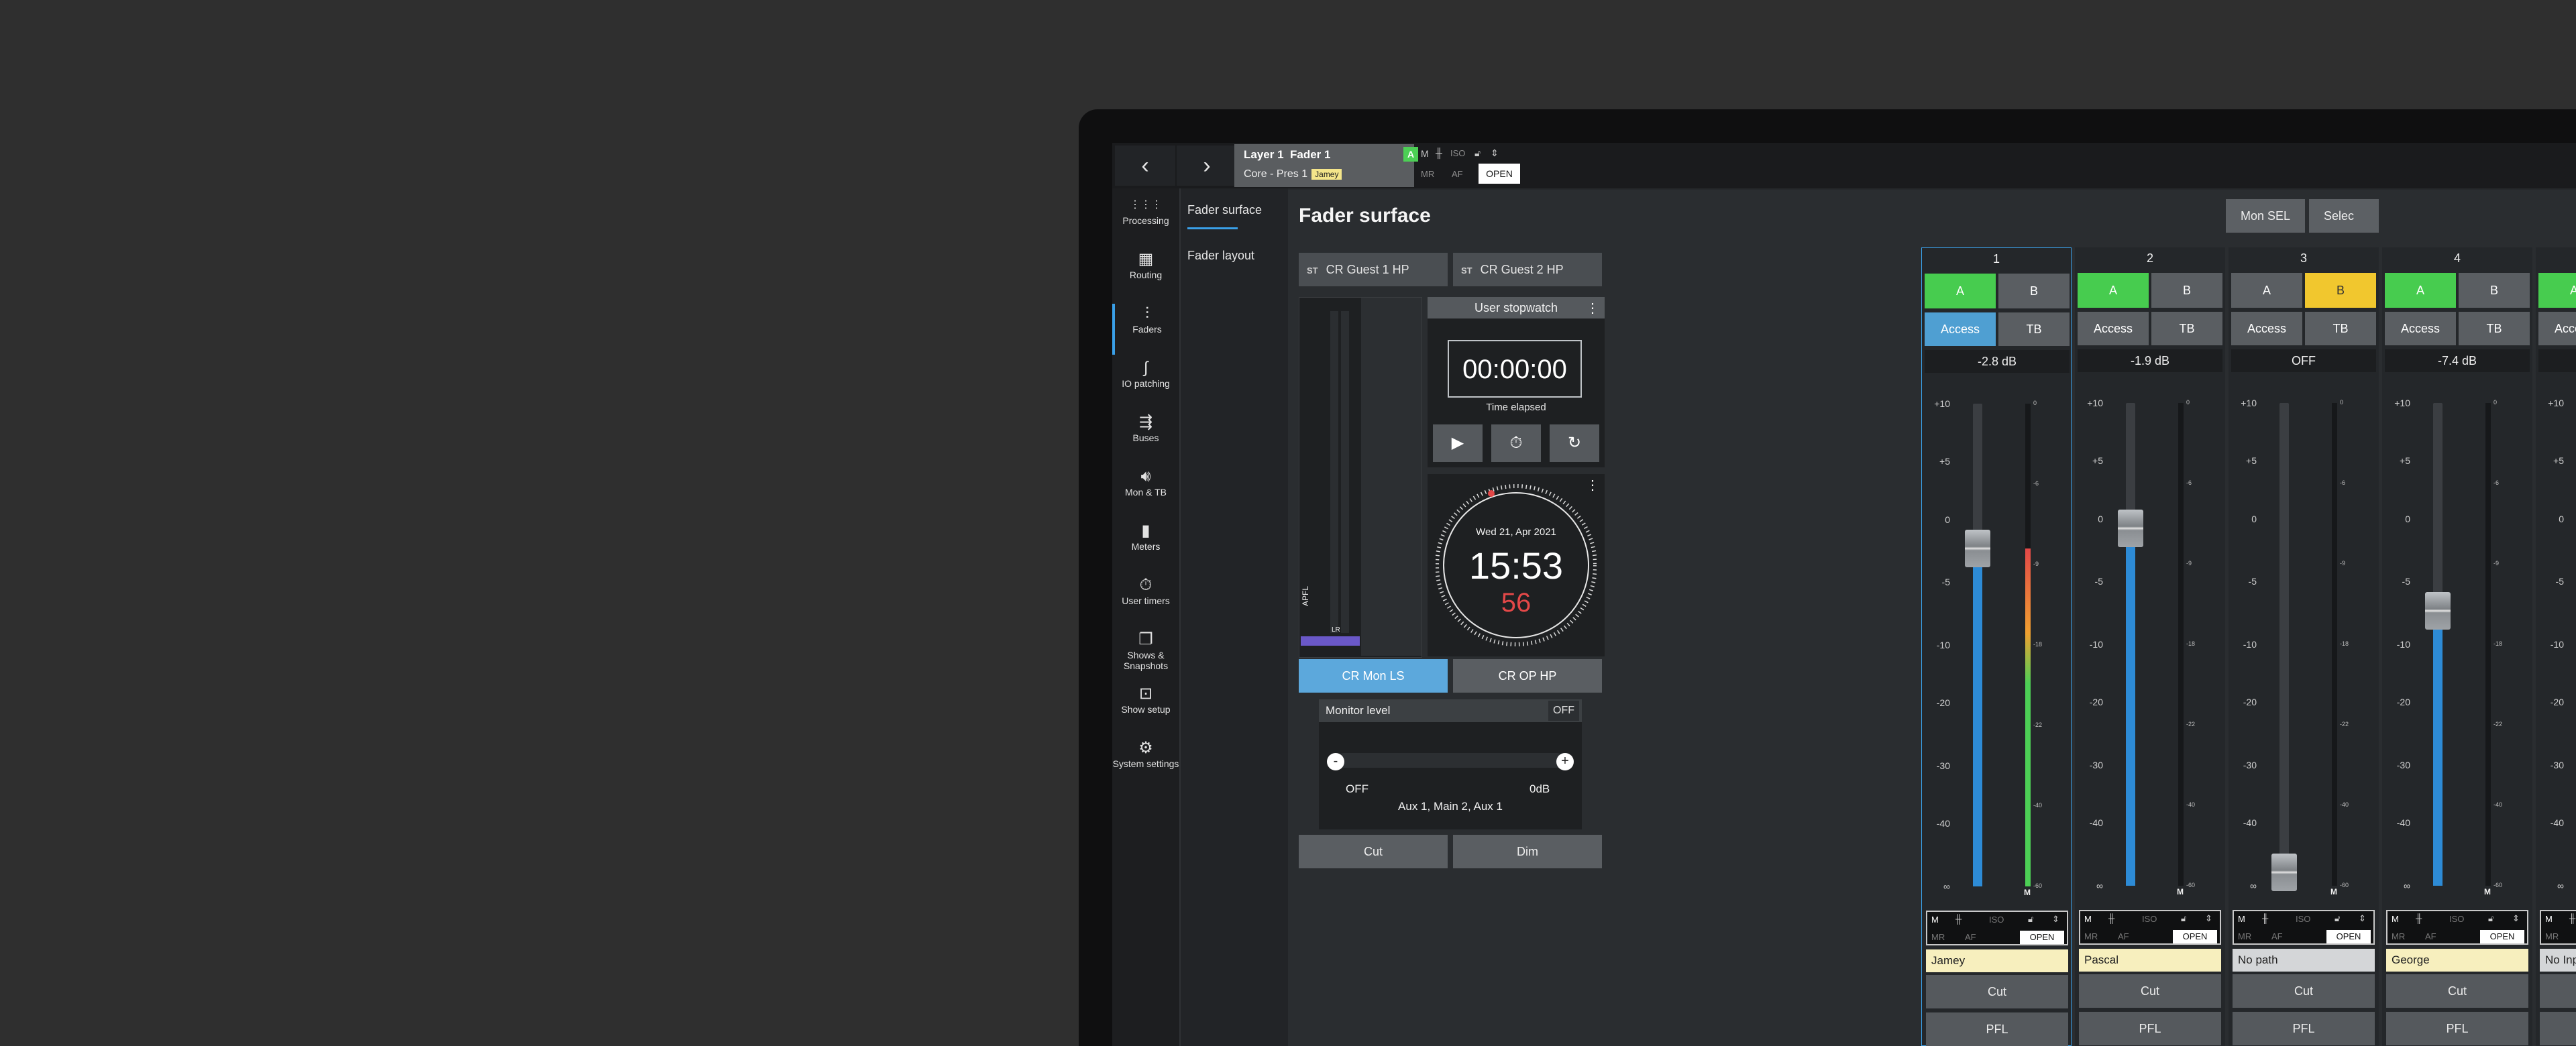 This screenshot has width=2576, height=1046. What do you see at coordinates (1450, 760) in the screenshot?
I see `monitor-level-slider` at bounding box center [1450, 760].